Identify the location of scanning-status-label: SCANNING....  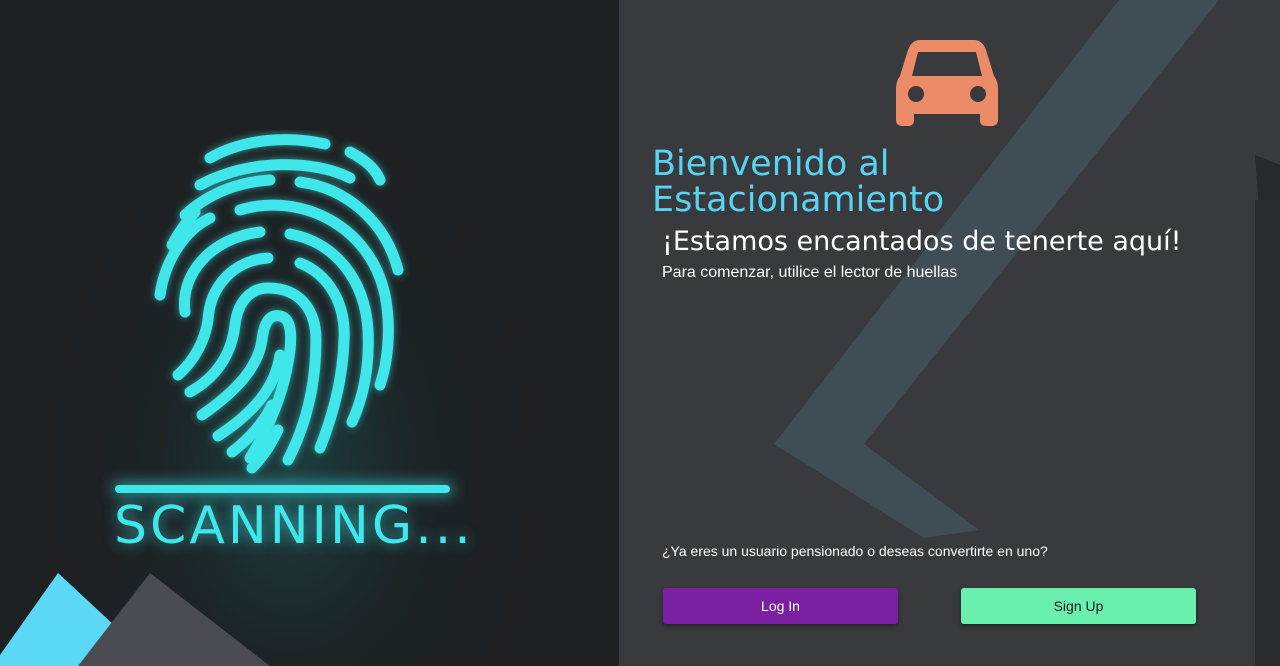
(294, 526).